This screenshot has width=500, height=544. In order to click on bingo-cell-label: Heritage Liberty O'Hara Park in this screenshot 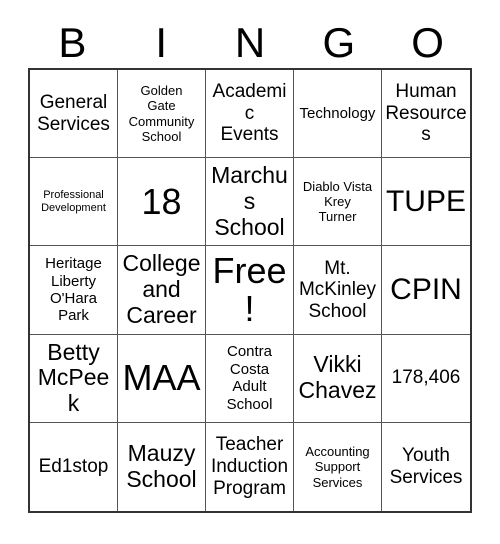, I will do `click(73, 290)`.